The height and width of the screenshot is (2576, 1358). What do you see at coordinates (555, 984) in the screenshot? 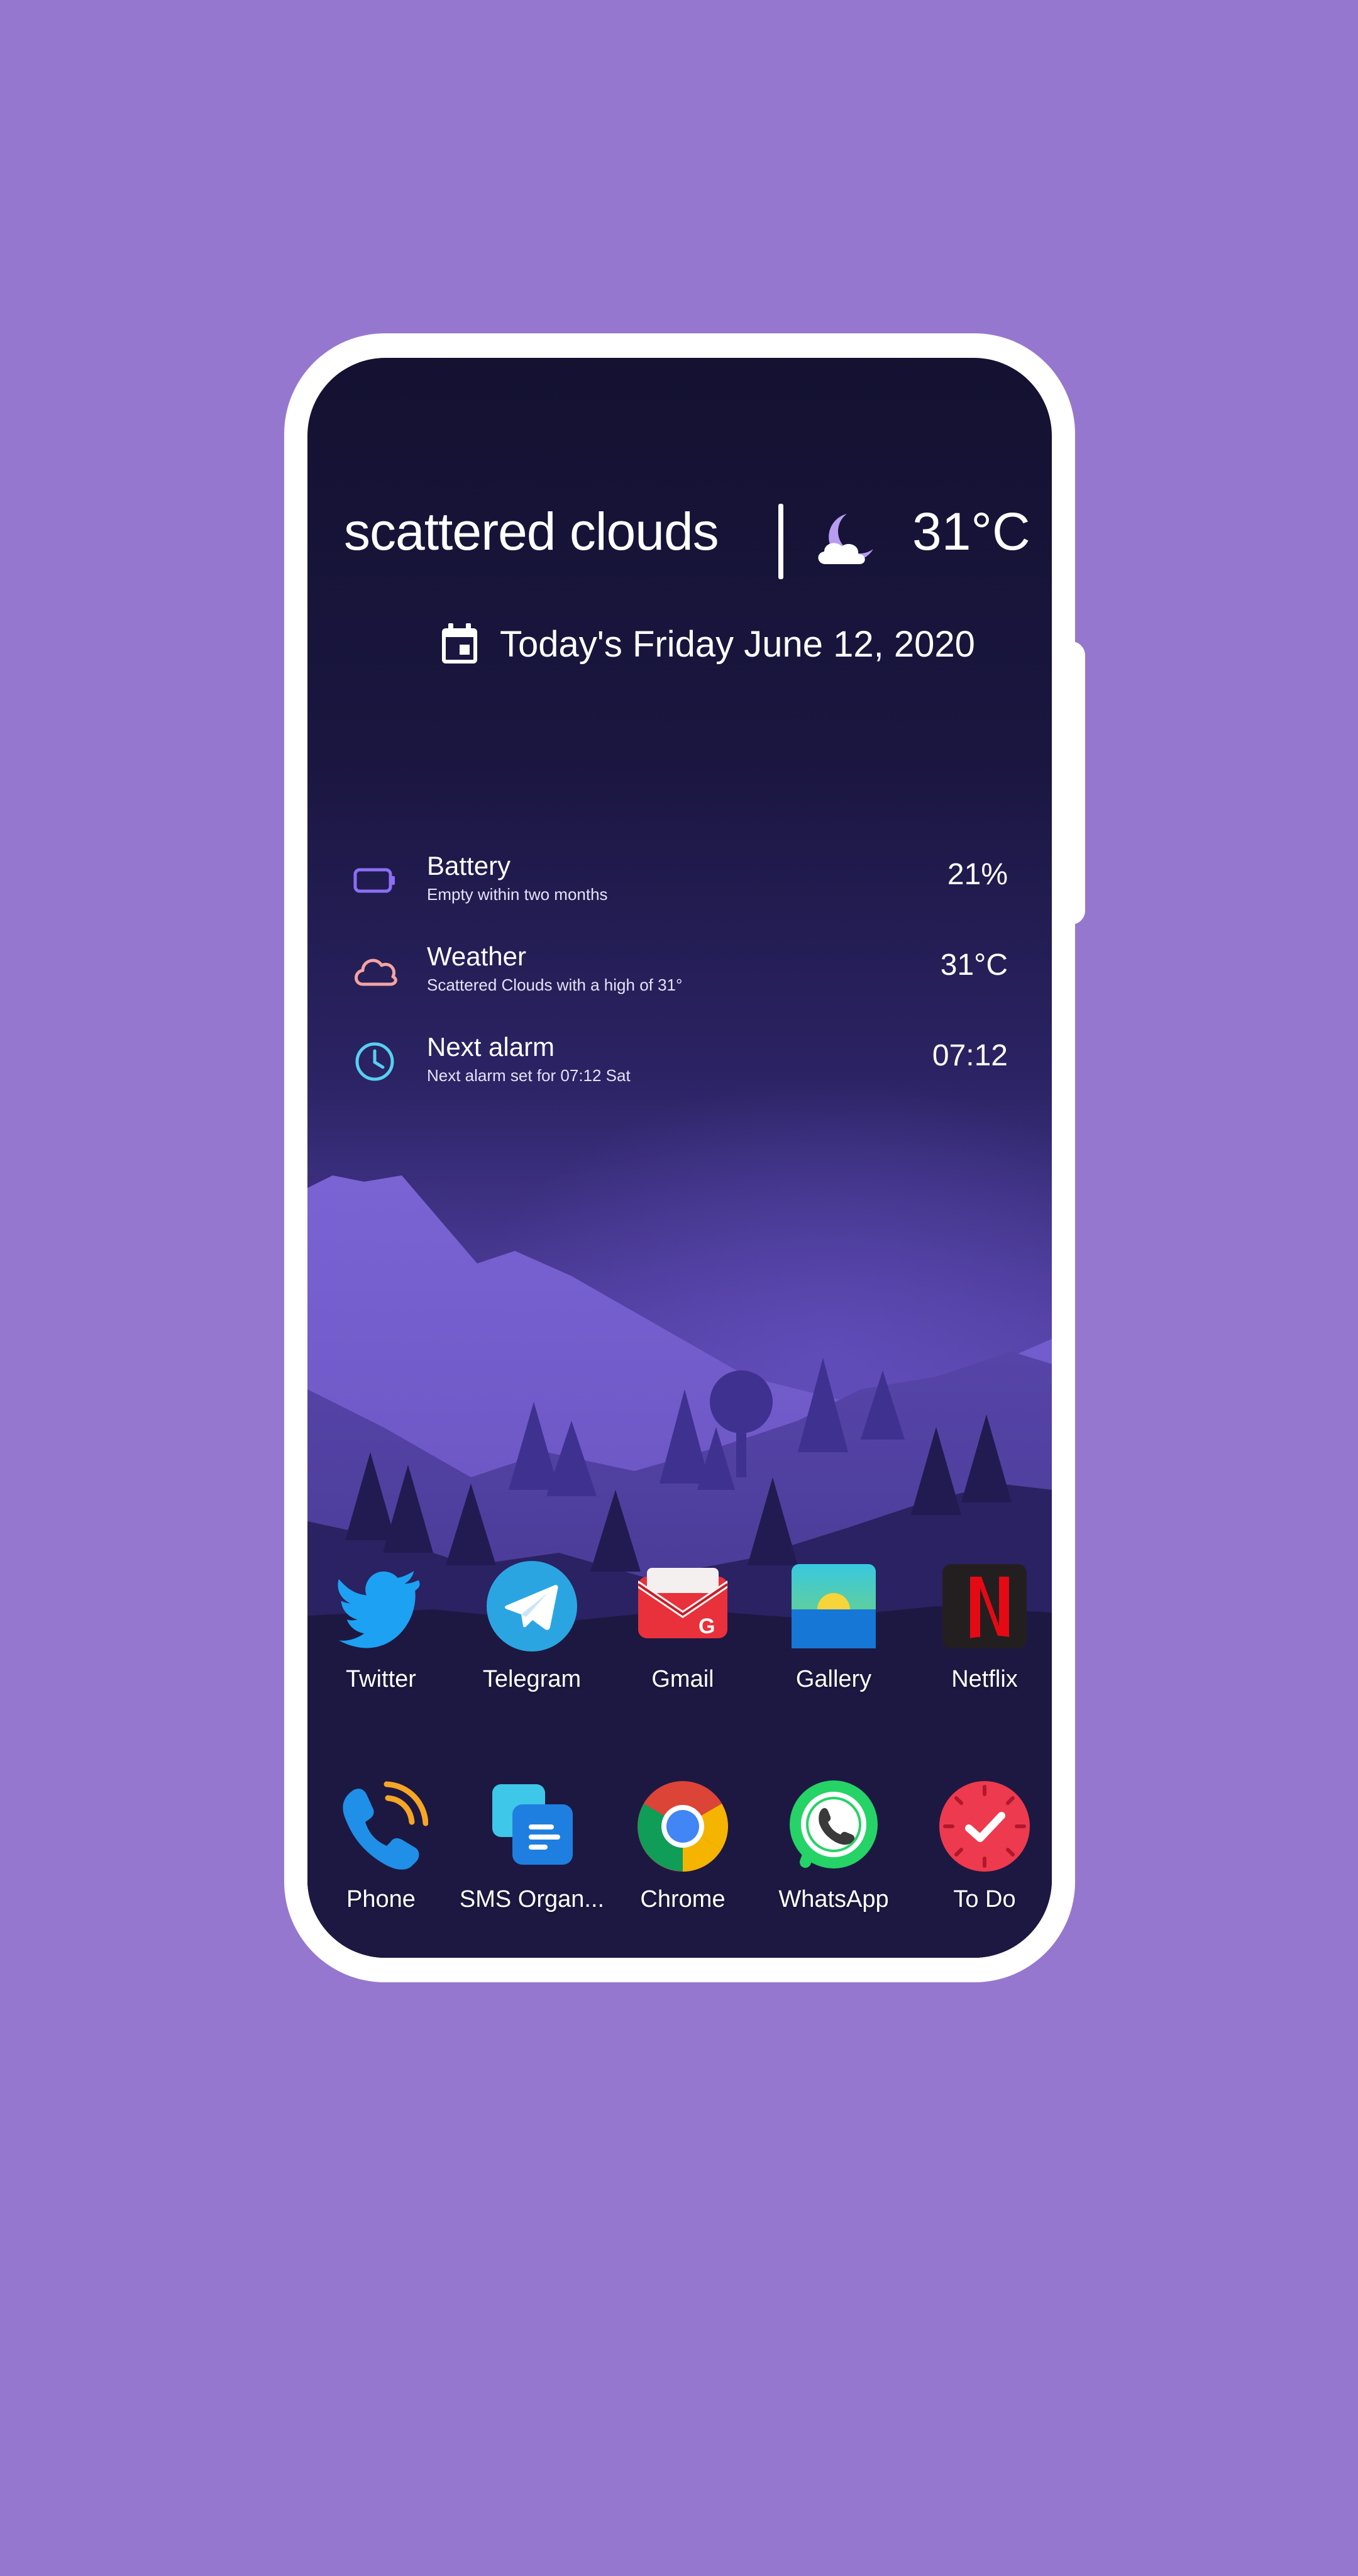
I see `info-subtitle: Scattered Clouds with a high of 31°` at bounding box center [555, 984].